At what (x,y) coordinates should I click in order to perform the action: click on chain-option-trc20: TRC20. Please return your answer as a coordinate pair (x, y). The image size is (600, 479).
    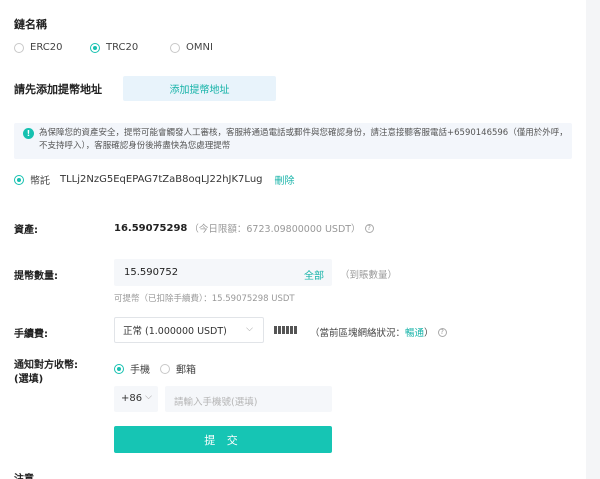
    Looking at the image, I should click on (114, 47).